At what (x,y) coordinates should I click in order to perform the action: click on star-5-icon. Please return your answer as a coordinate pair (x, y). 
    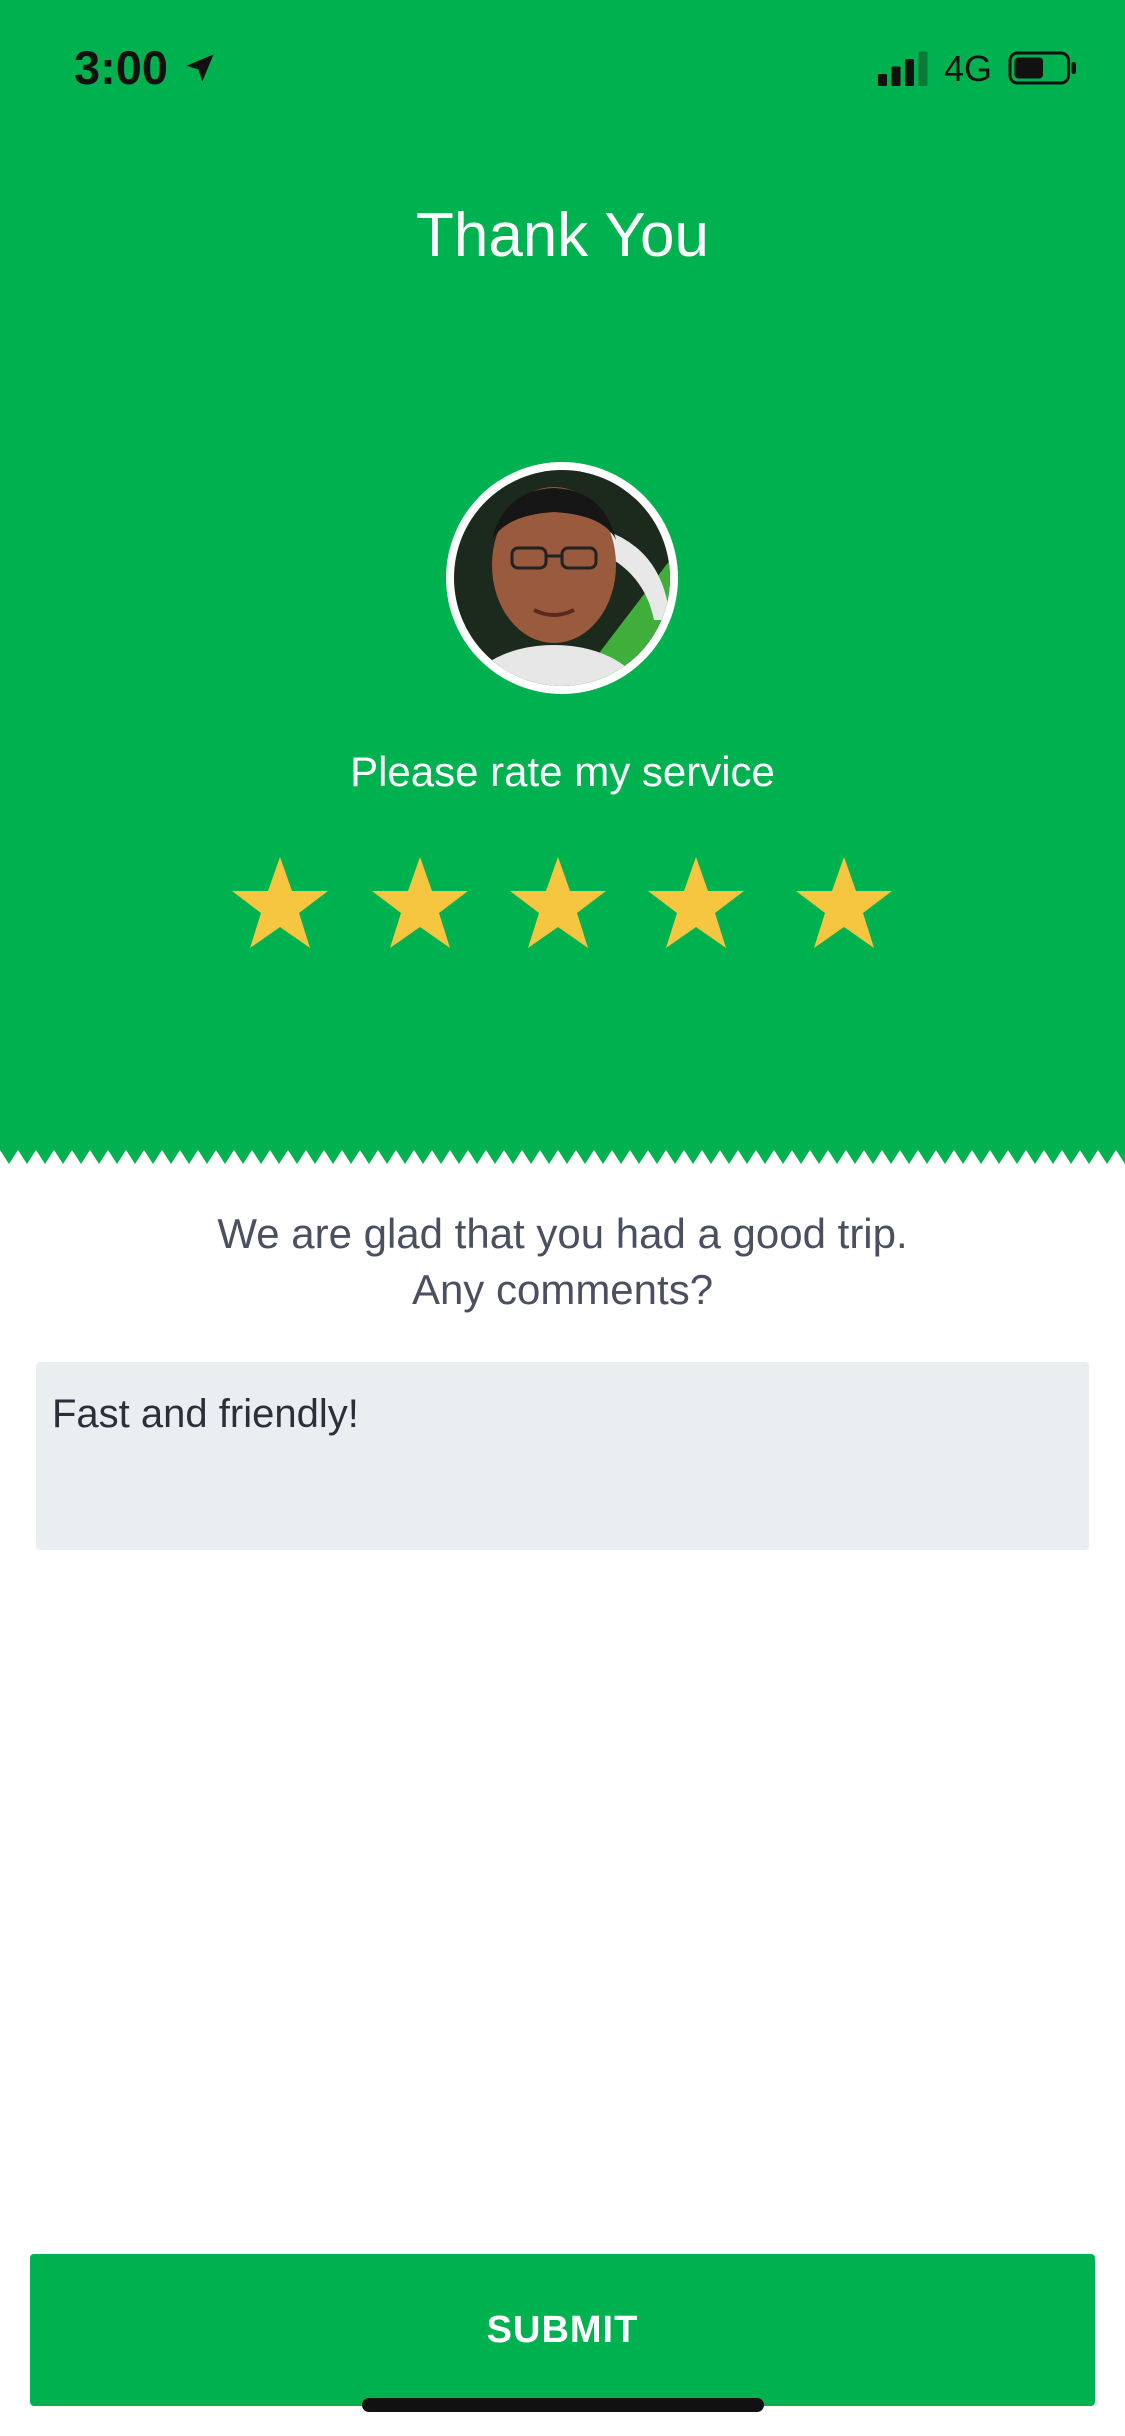
    Looking at the image, I should click on (844, 903).